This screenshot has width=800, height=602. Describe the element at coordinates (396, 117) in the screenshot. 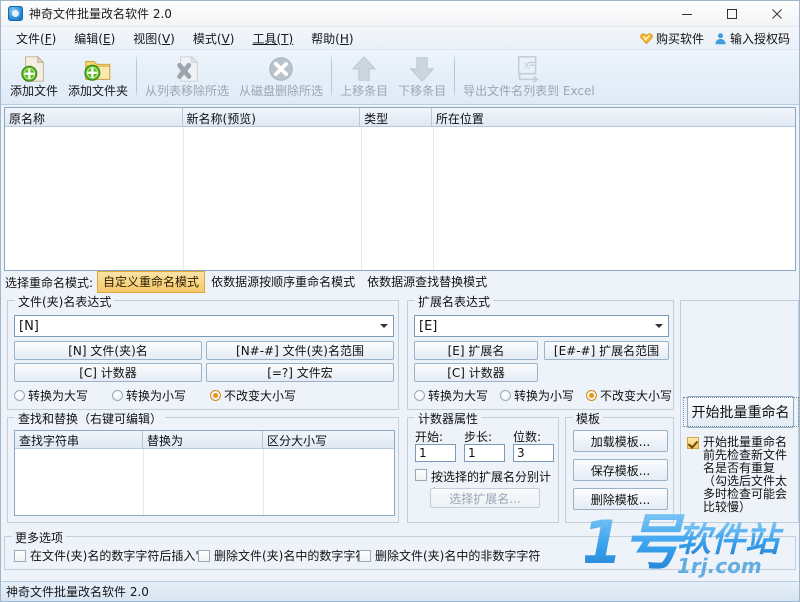

I see `column-header-type: 类型` at that location.